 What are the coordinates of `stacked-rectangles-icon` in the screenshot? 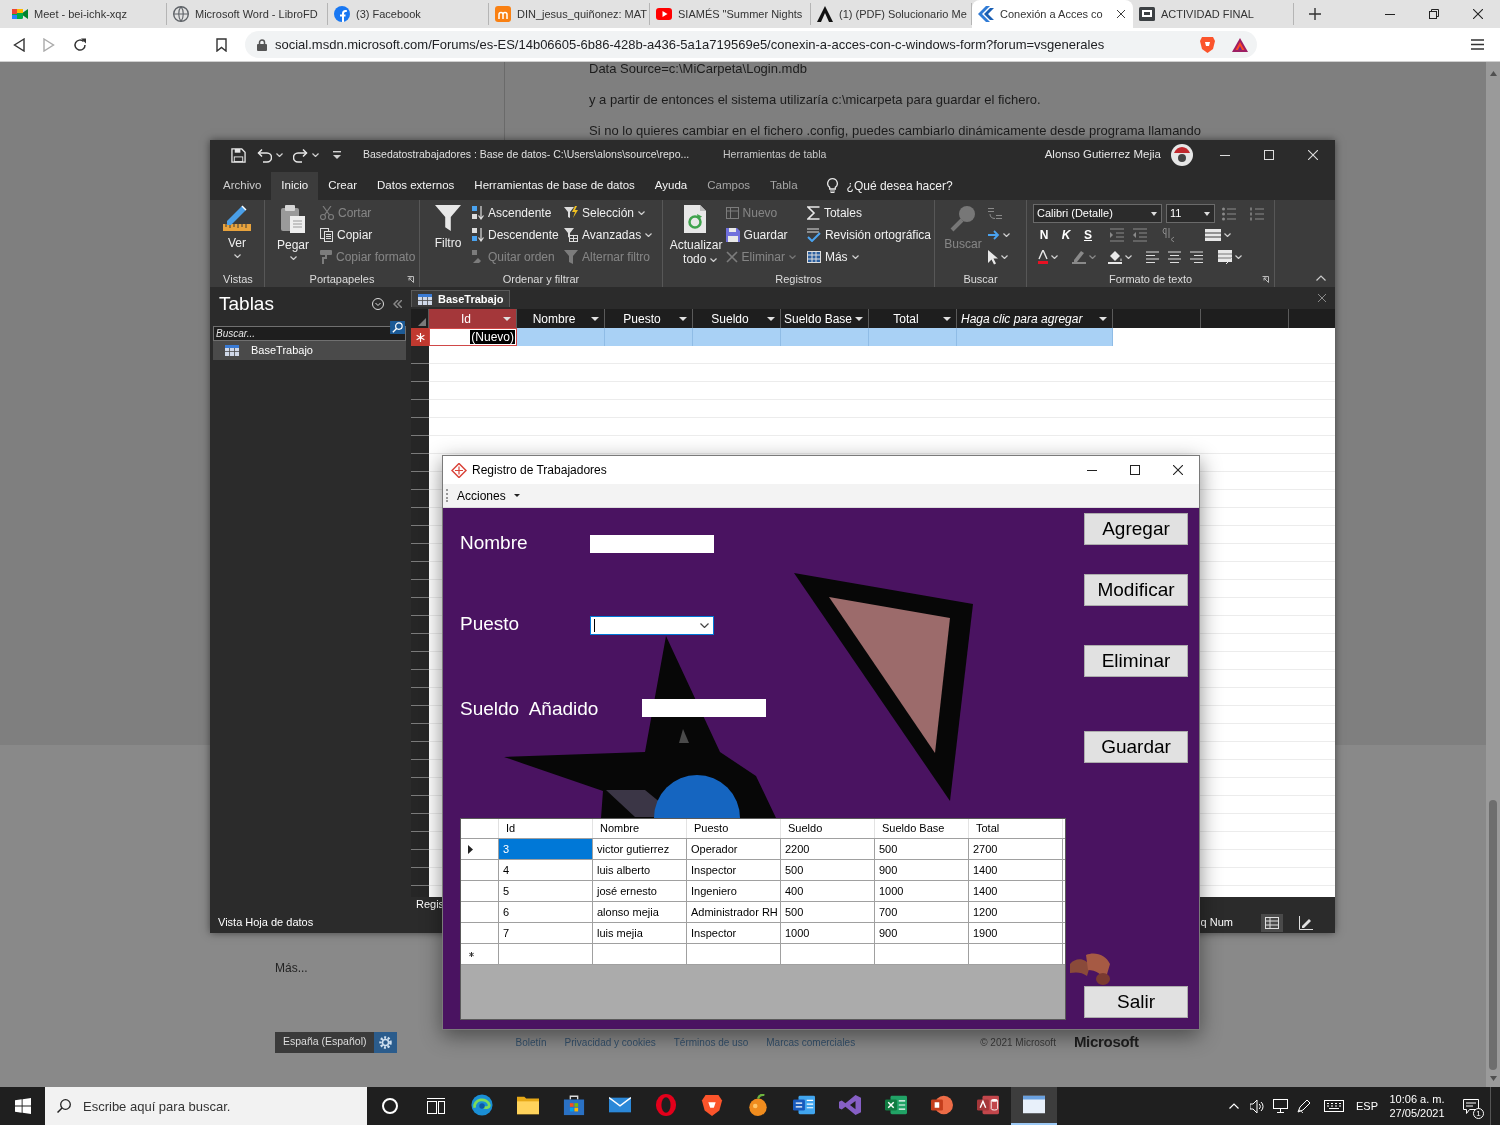 It's located at (436, 1106).